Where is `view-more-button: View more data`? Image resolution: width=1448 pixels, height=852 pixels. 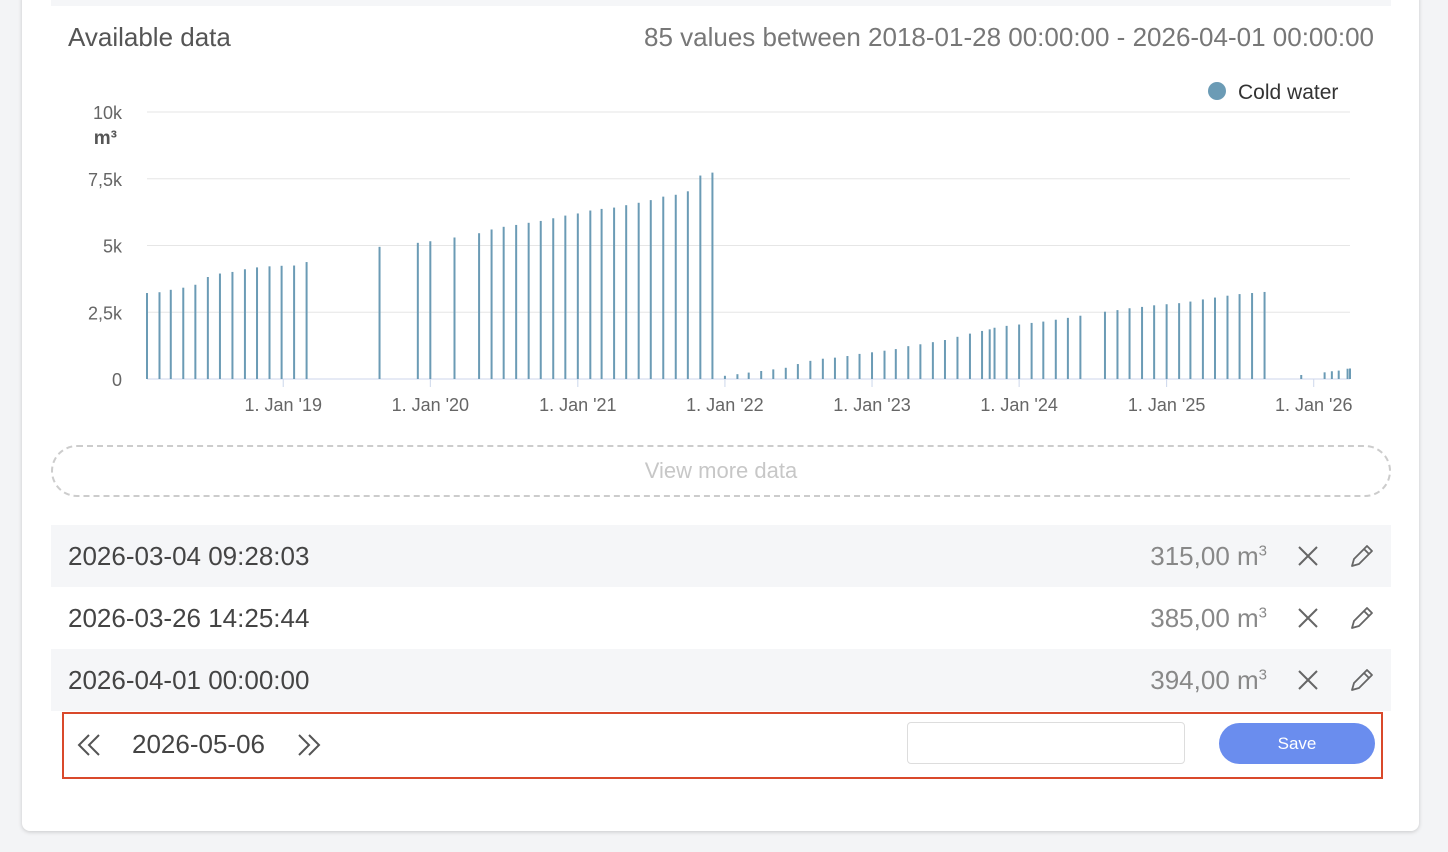
view-more-button: View more data is located at coordinates (721, 471).